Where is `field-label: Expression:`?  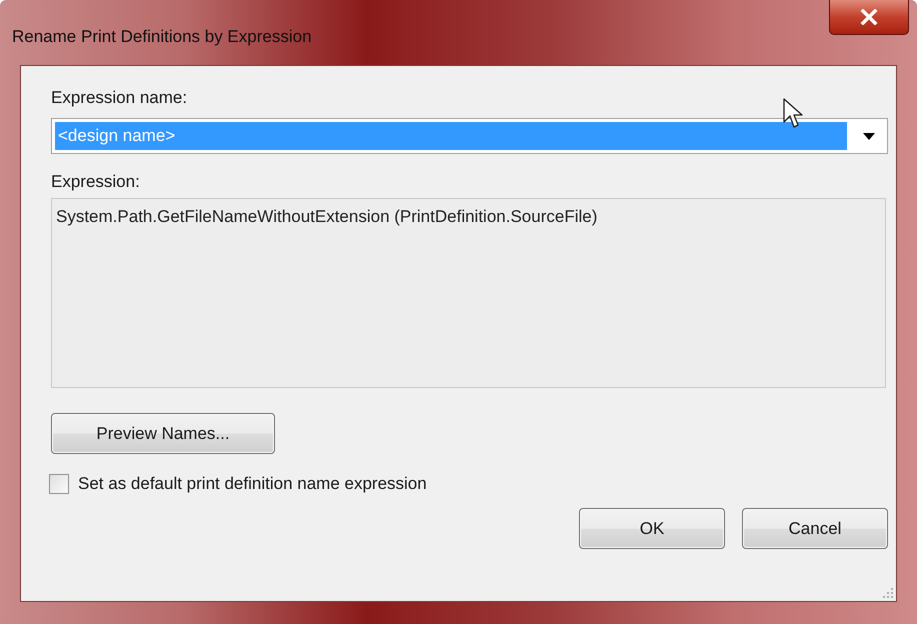
field-label: Expression: is located at coordinates (95, 182).